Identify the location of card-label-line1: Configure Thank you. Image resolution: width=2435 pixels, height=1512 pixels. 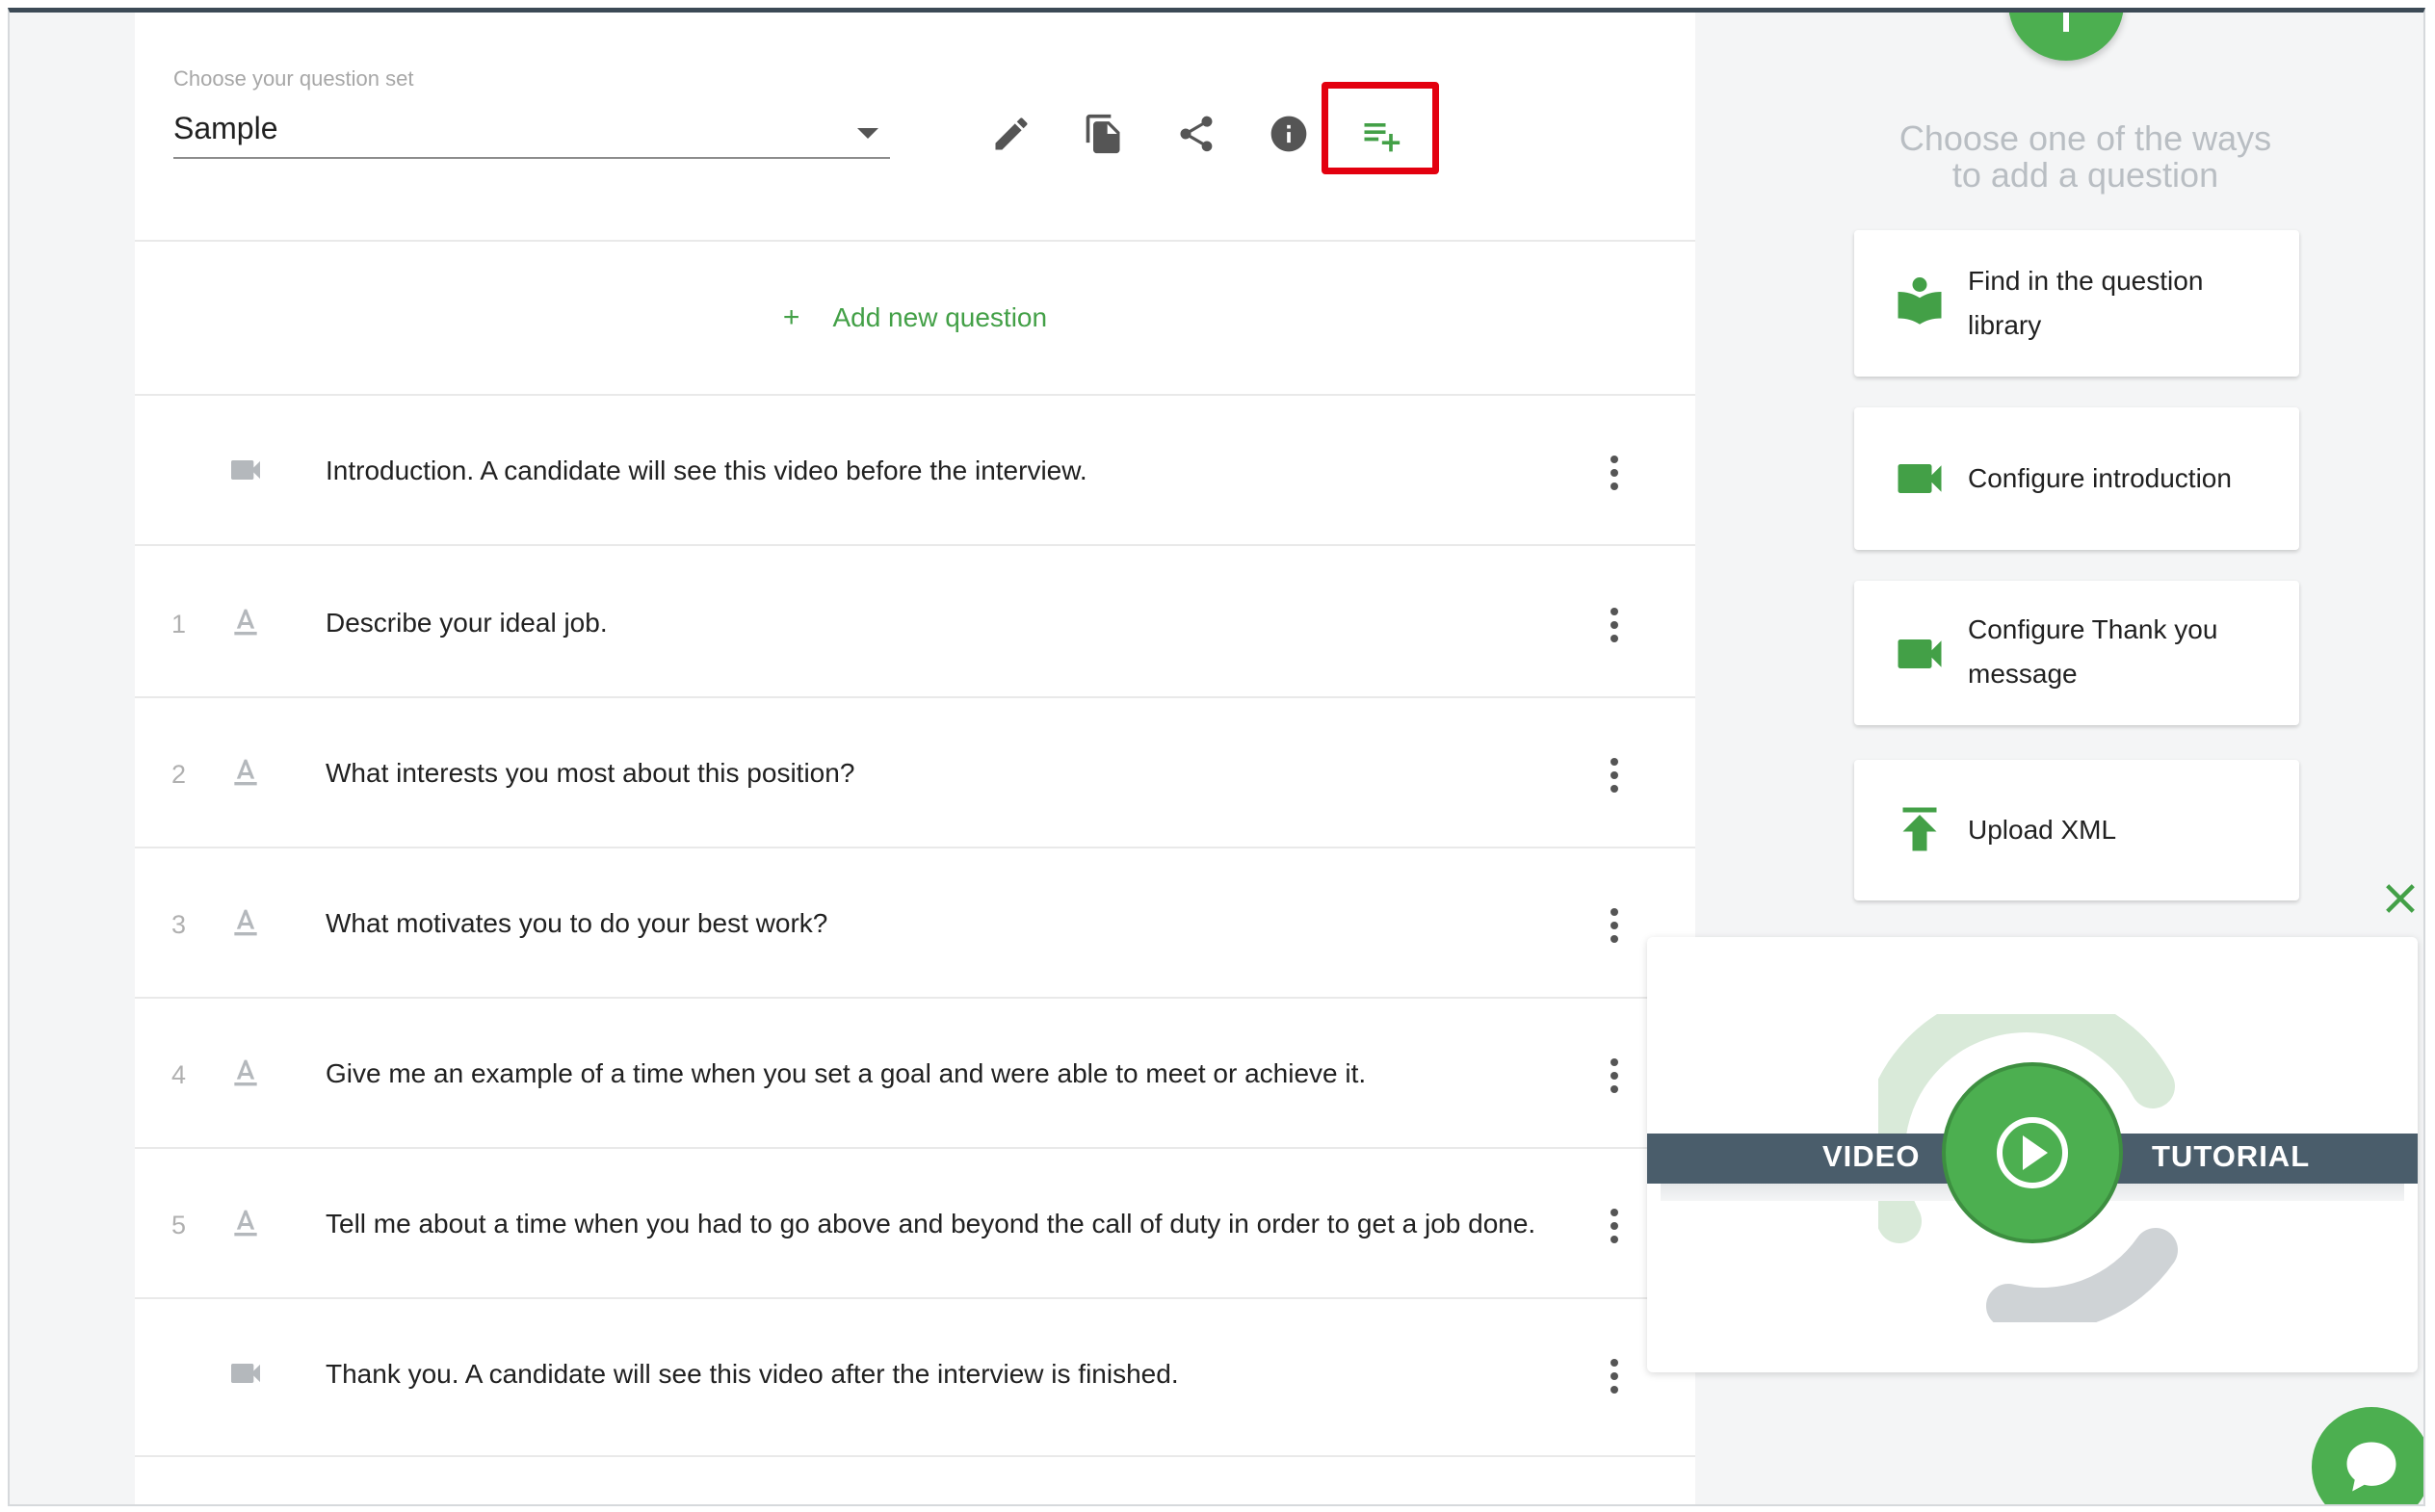
(2093, 629).